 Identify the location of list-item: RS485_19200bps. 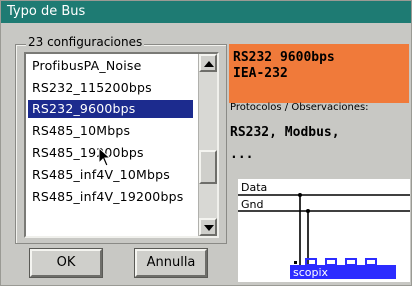
(88, 153).